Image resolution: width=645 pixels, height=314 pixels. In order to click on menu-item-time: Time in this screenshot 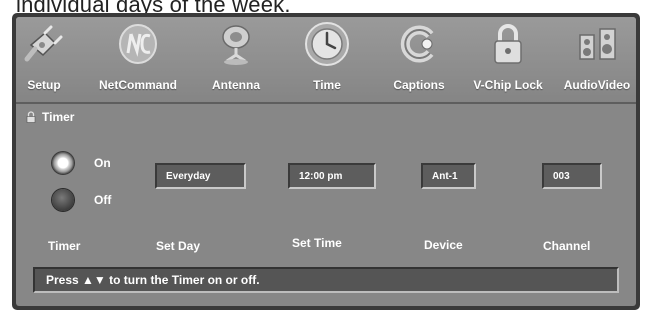, I will do `click(327, 59)`.